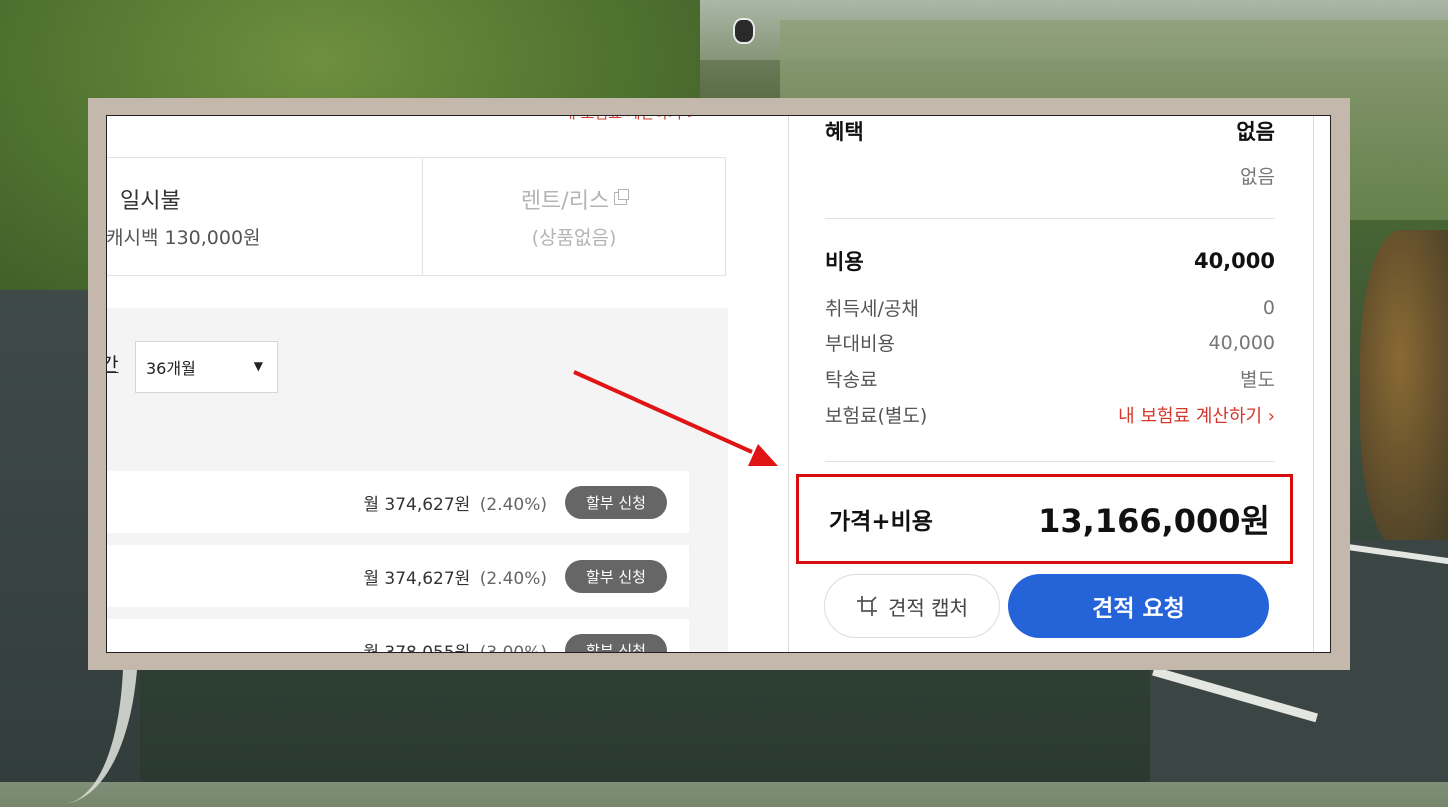 Image resolution: width=1448 pixels, height=807 pixels. What do you see at coordinates (573, 216) in the screenshot?
I see `tab-rent-lease: 렌트/리스 (상품없음)` at bounding box center [573, 216].